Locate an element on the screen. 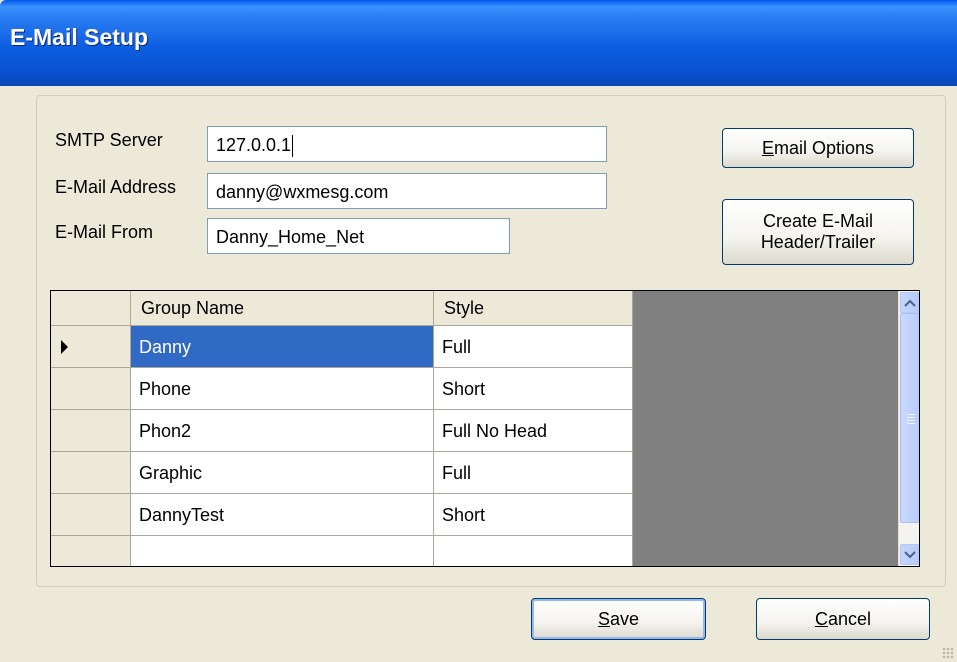 Image resolution: width=957 pixels, height=662 pixels. create-header-label-line2: Header/Trailer is located at coordinates (818, 242).